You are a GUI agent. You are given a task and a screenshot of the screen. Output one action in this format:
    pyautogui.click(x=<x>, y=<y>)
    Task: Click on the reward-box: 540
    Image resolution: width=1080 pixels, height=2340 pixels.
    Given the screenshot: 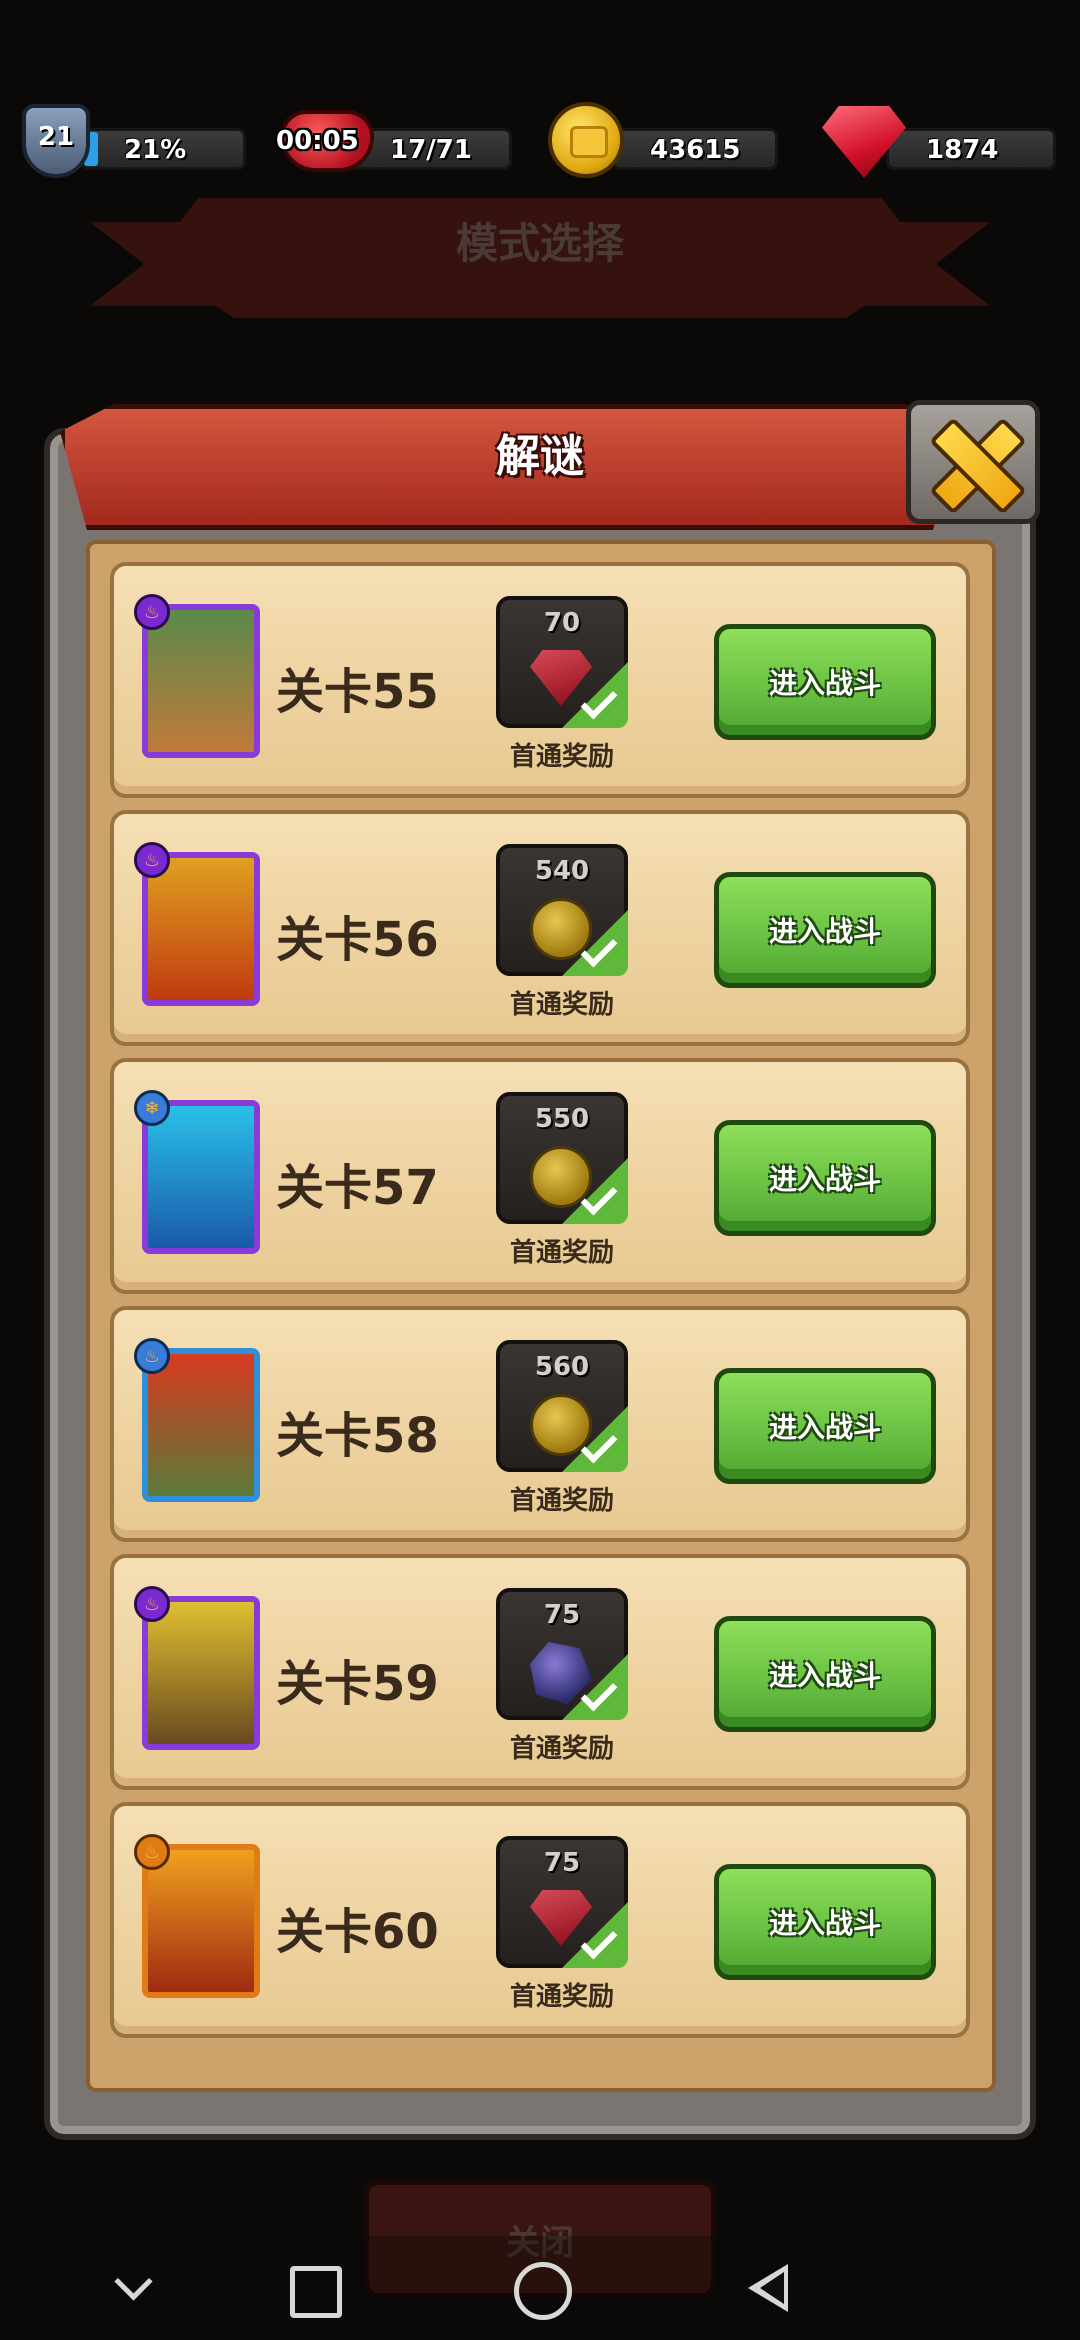 What is the action you would take?
    pyautogui.click(x=562, y=910)
    